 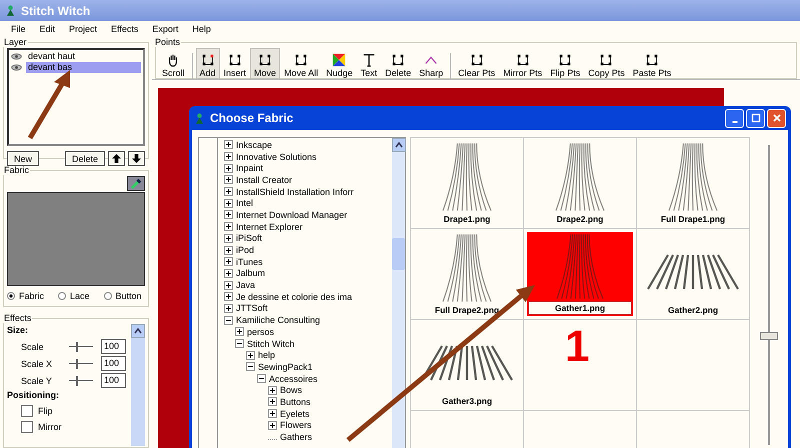 I want to click on tool-button: Text, so click(x=369, y=63).